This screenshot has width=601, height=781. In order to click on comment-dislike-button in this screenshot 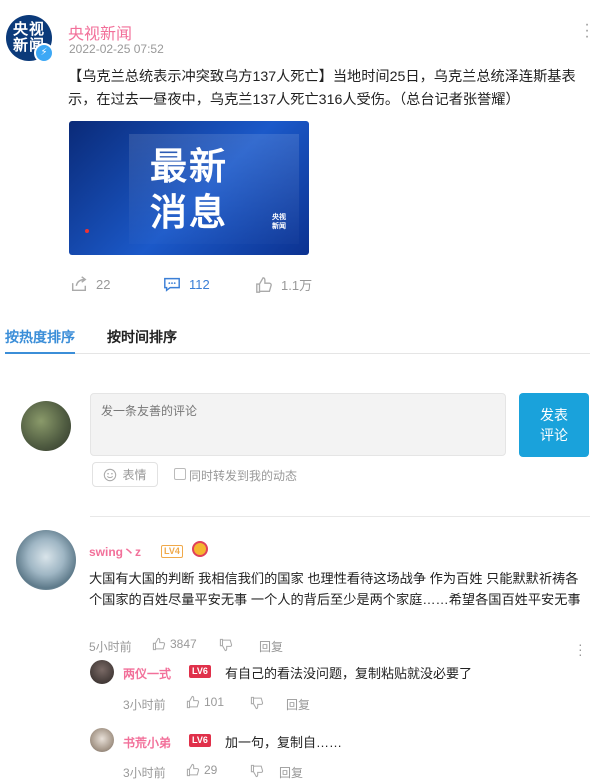, I will do `click(226, 644)`.